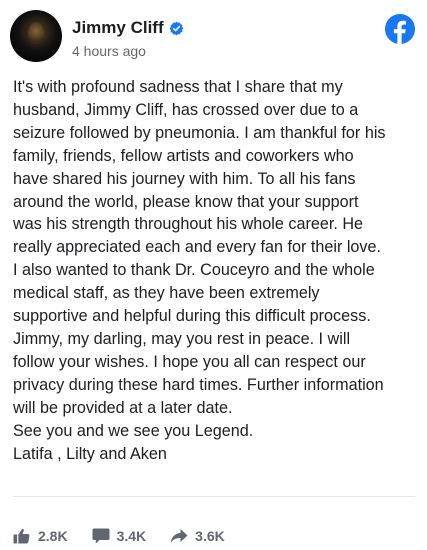 The width and height of the screenshot is (427, 550). I want to click on author-row: Jimmy Cliff, so click(128, 28).